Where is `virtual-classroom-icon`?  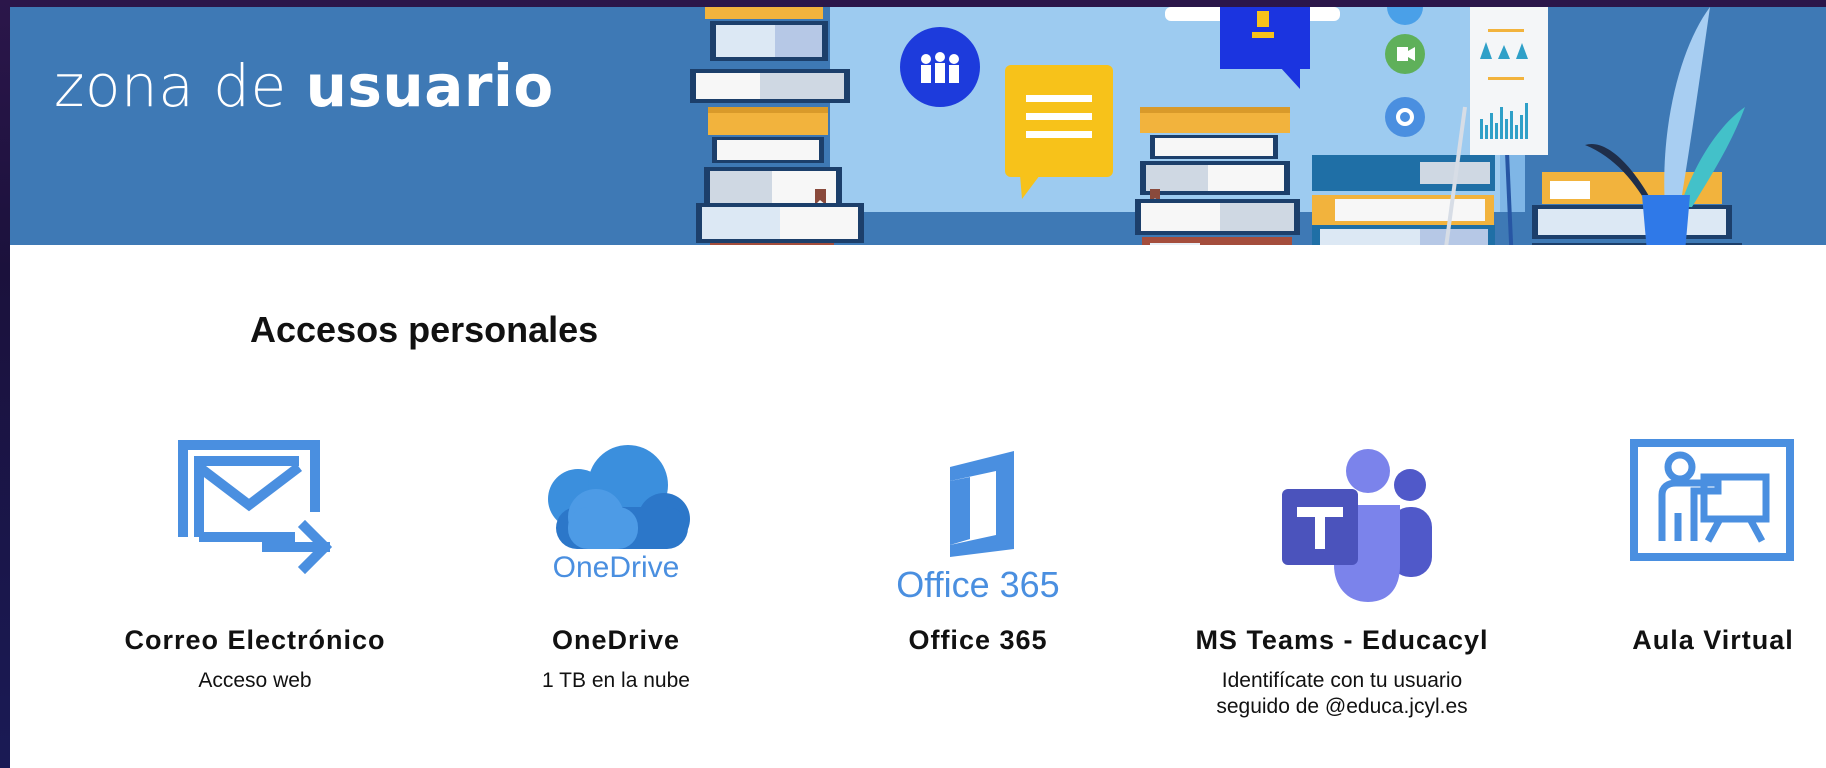 virtual-classroom-icon is located at coordinates (1694, 532).